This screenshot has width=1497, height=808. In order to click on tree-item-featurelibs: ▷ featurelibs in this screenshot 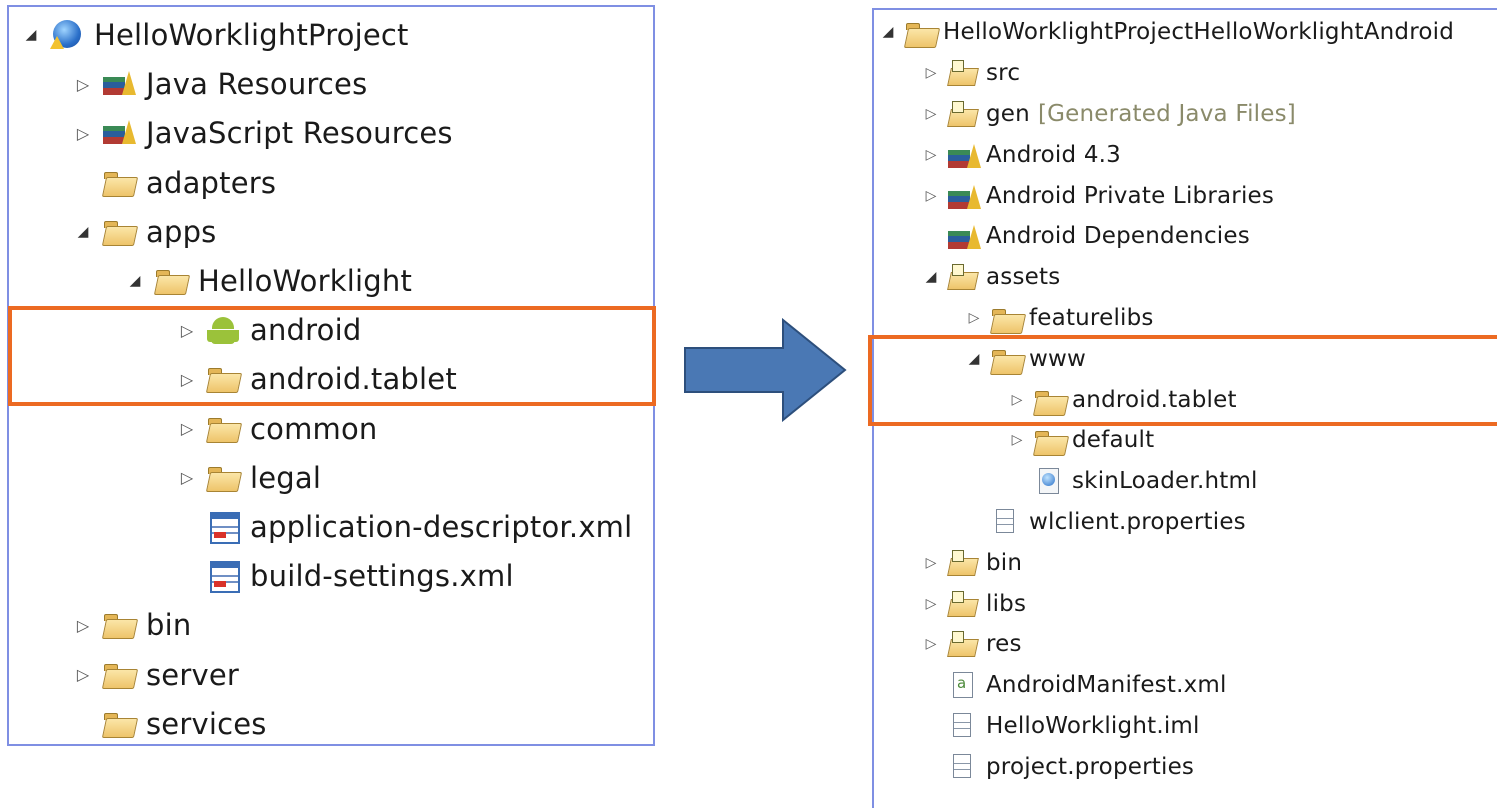, I will do `click(1060, 318)`.